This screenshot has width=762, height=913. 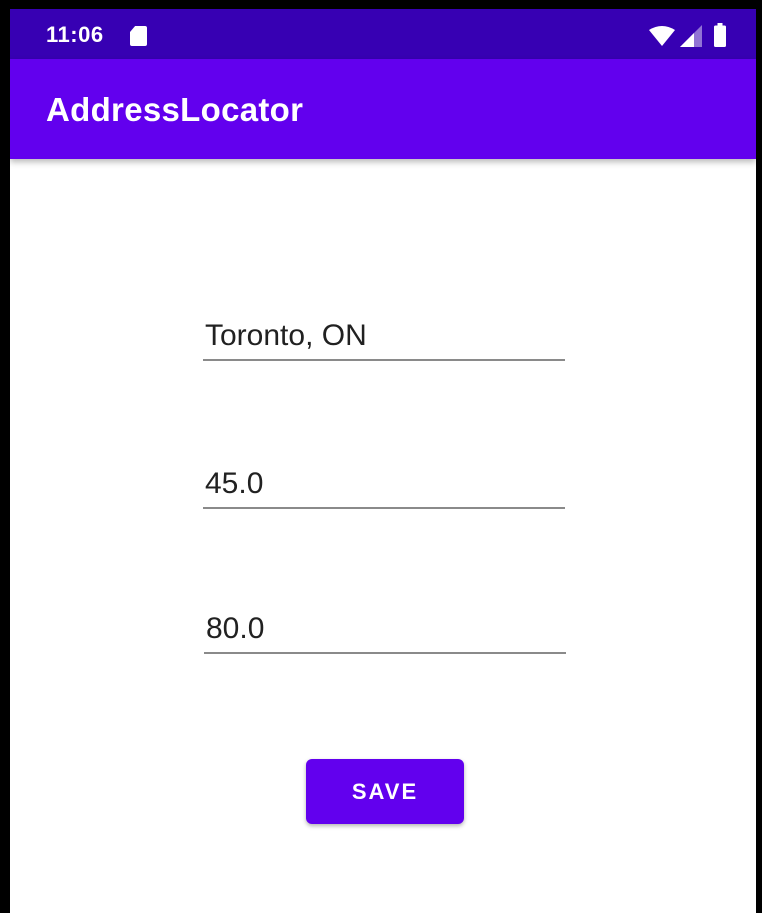 I want to click on wifi-icon, so click(x=662, y=36).